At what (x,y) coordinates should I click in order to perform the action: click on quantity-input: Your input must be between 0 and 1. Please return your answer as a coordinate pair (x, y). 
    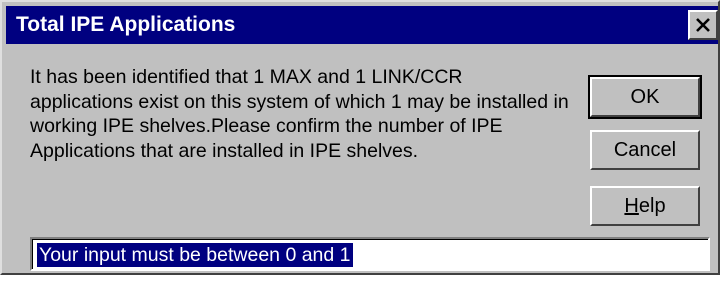
    Looking at the image, I should click on (370, 254).